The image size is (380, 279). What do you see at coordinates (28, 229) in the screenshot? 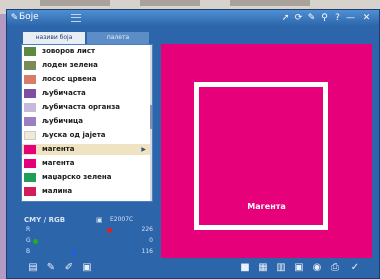
I see `rgb-label: R` at bounding box center [28, 229].